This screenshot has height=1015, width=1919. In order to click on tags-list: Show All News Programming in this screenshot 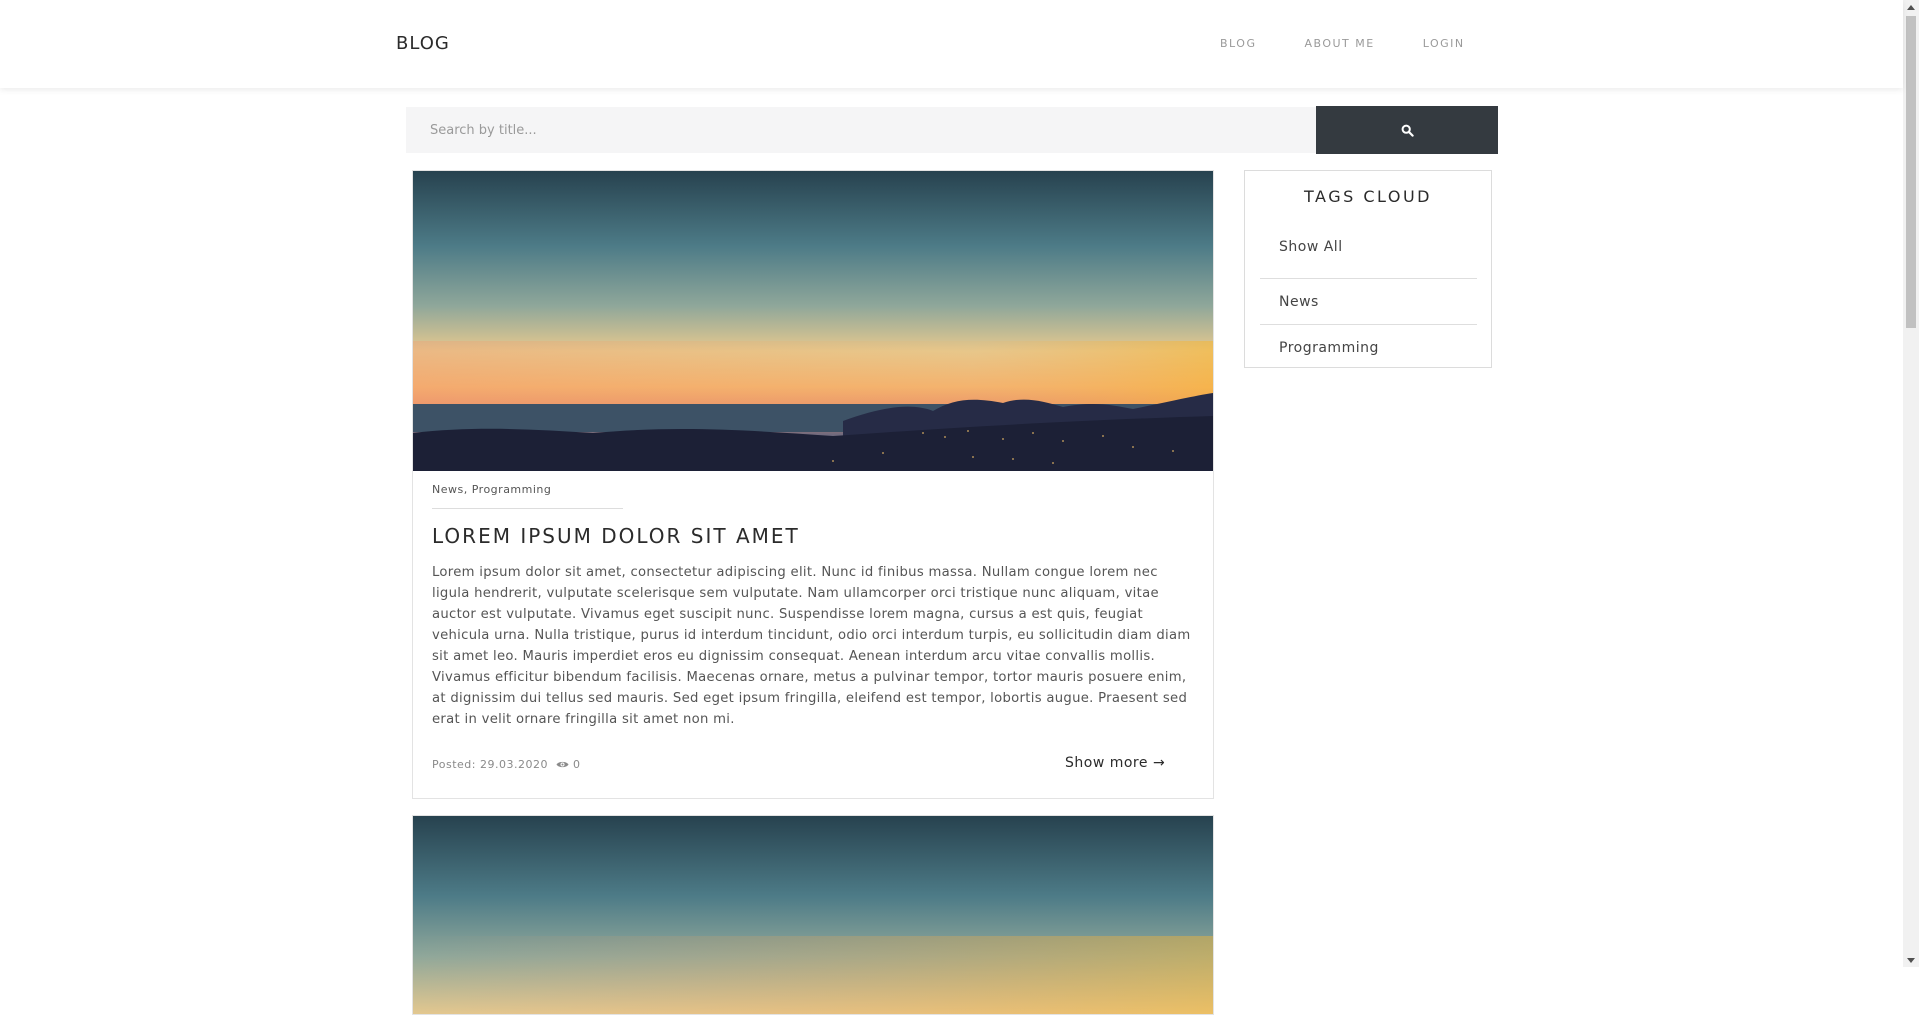, I will do `click(1368, 302)`.